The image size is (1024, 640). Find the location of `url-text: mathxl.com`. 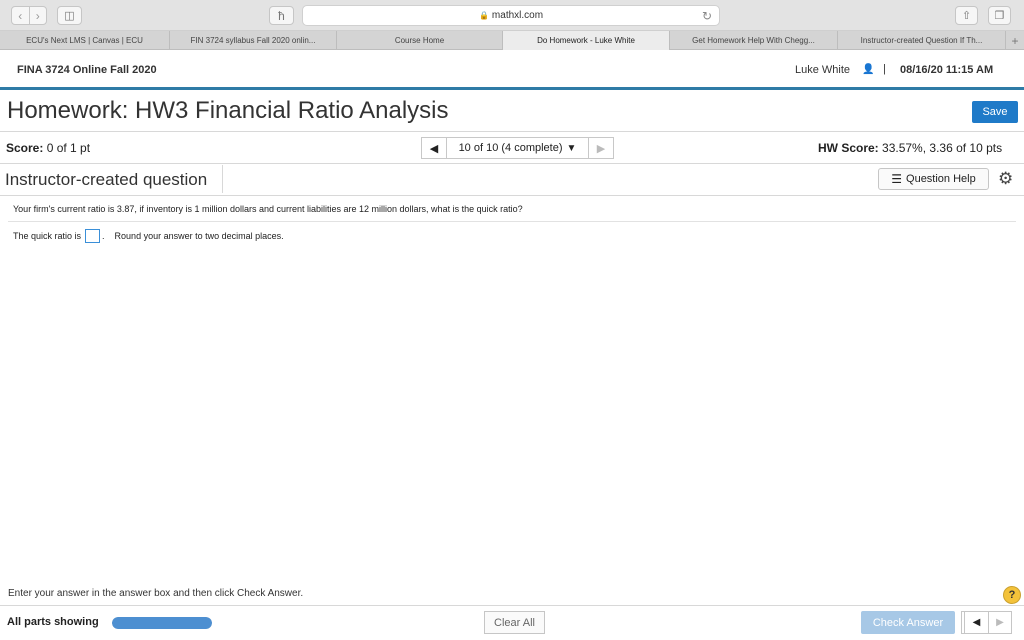

url-text: mathxl.com is located at coordinates (517, 15).